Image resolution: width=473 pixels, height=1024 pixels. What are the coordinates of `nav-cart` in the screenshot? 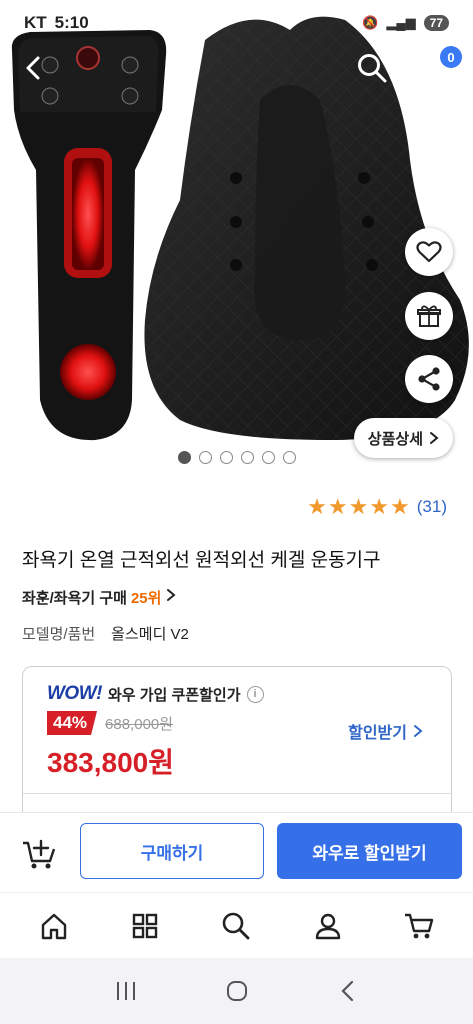 It's located at (419, 926).